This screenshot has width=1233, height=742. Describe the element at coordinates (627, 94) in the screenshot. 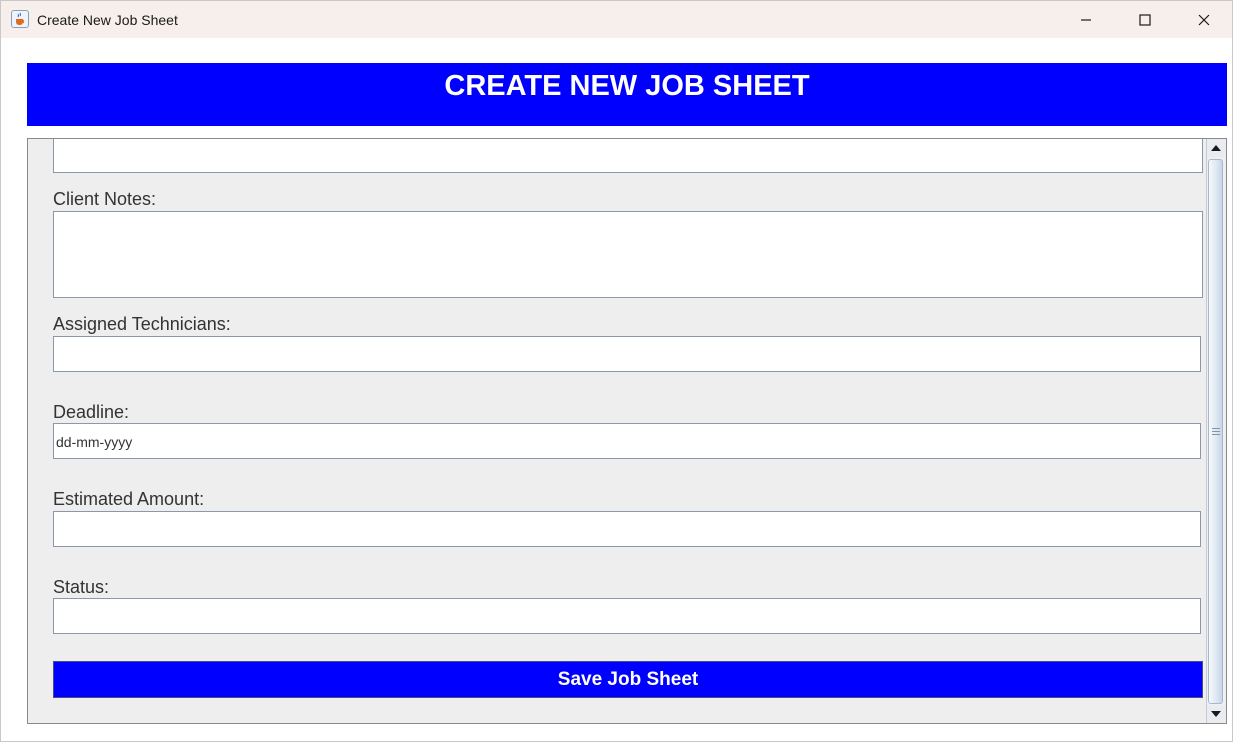

I see `page-title: CREATE NEW JOB SHEET` at that location.